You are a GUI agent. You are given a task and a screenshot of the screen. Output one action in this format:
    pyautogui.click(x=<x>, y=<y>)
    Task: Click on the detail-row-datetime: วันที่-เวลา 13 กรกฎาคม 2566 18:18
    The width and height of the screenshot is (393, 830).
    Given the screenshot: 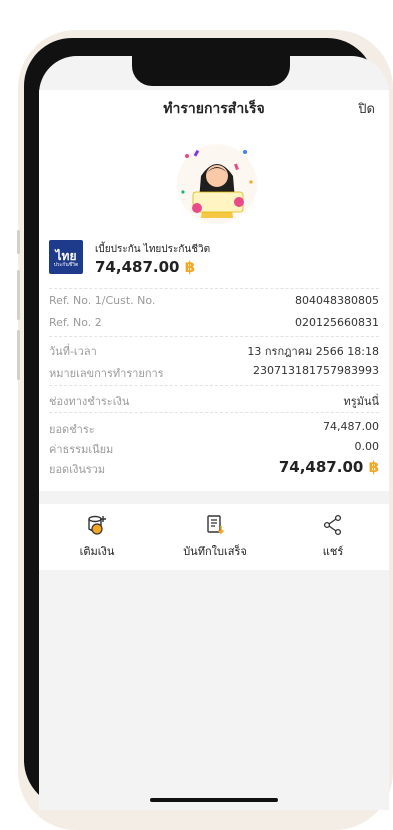 What is the action you would take?
    pyautogui.click(x=214, y=351)
    